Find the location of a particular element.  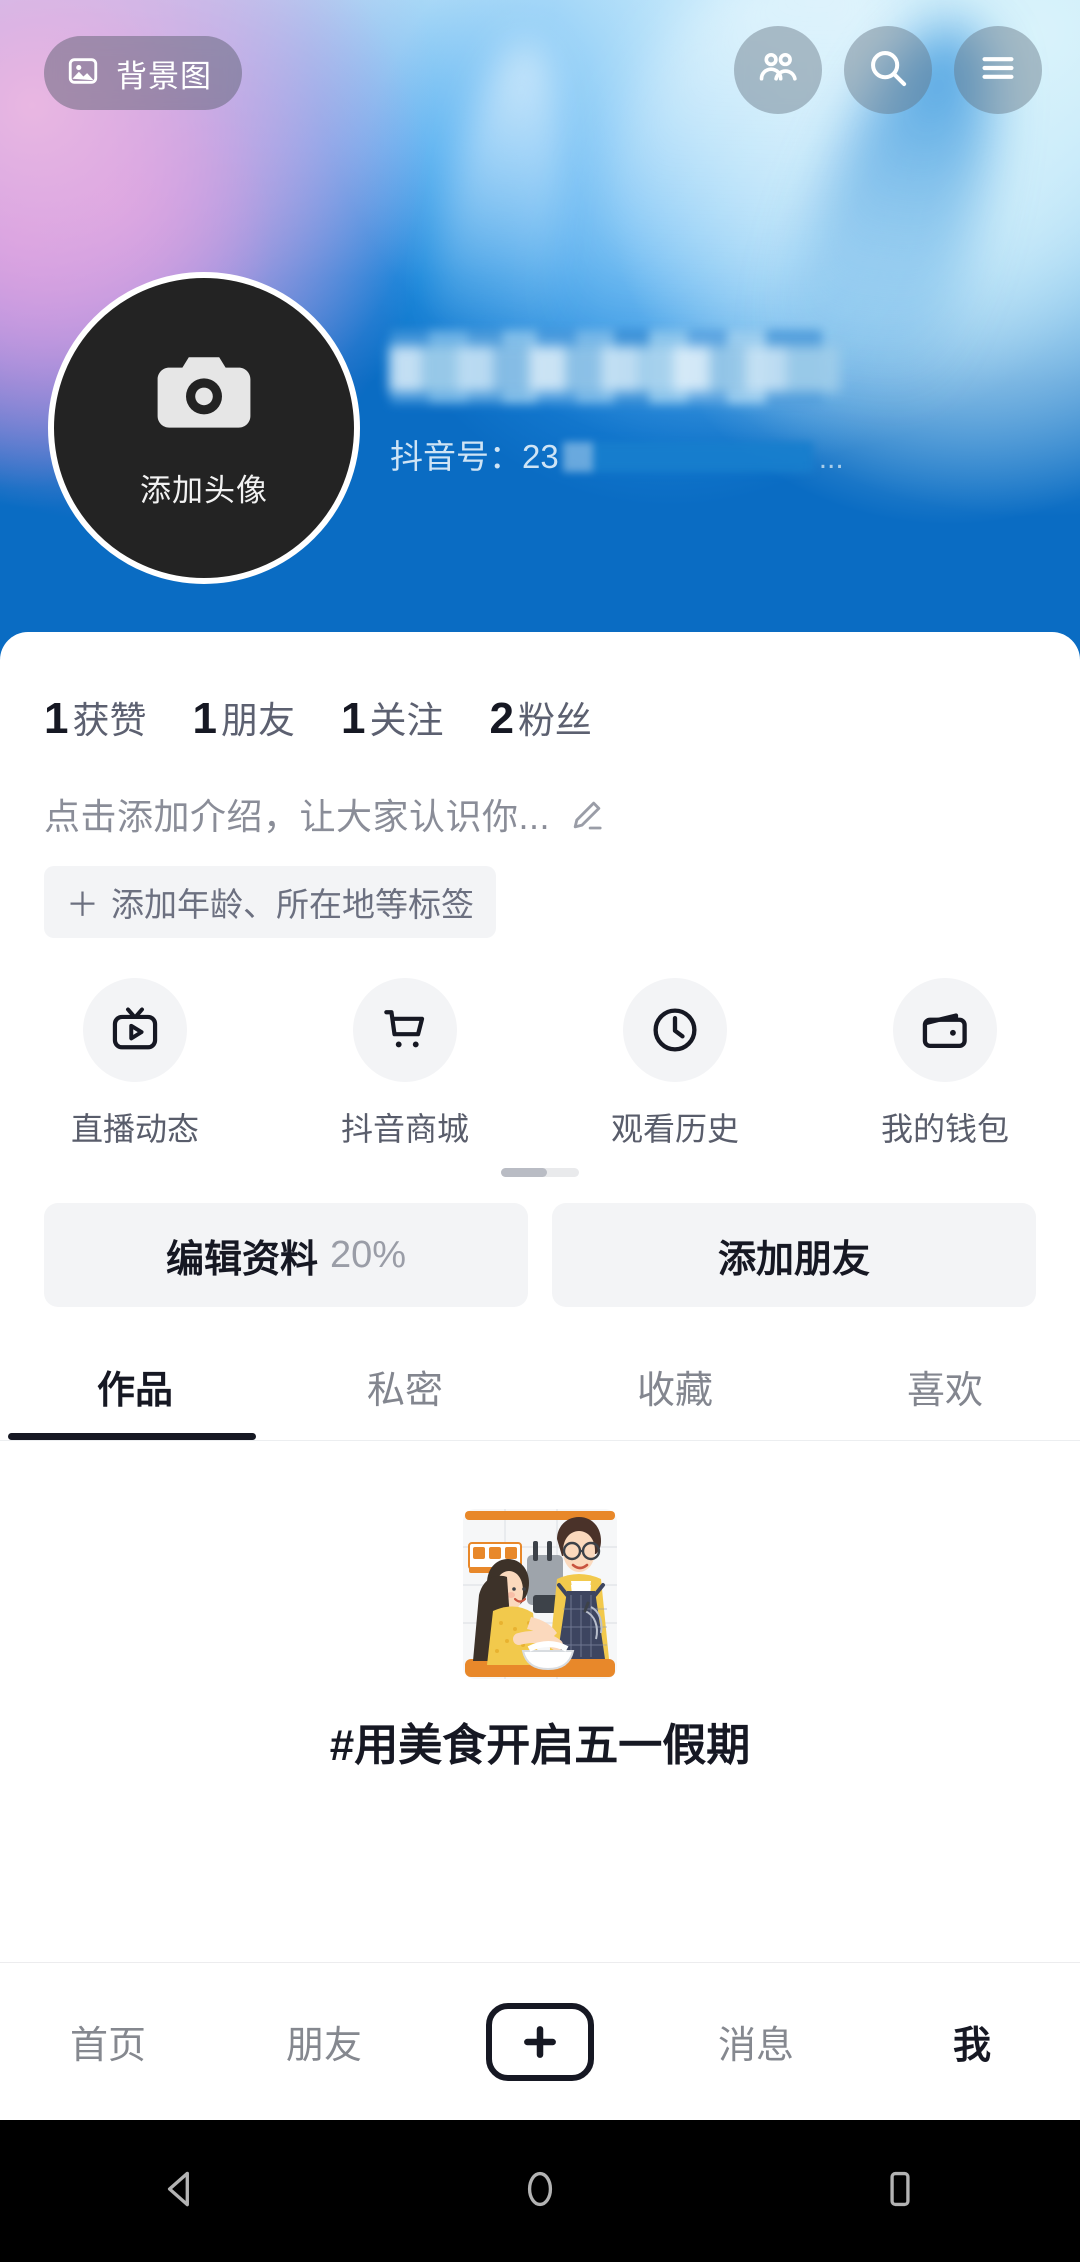

stat-likes: 1 获赞 is located at coordinates (95, 717).